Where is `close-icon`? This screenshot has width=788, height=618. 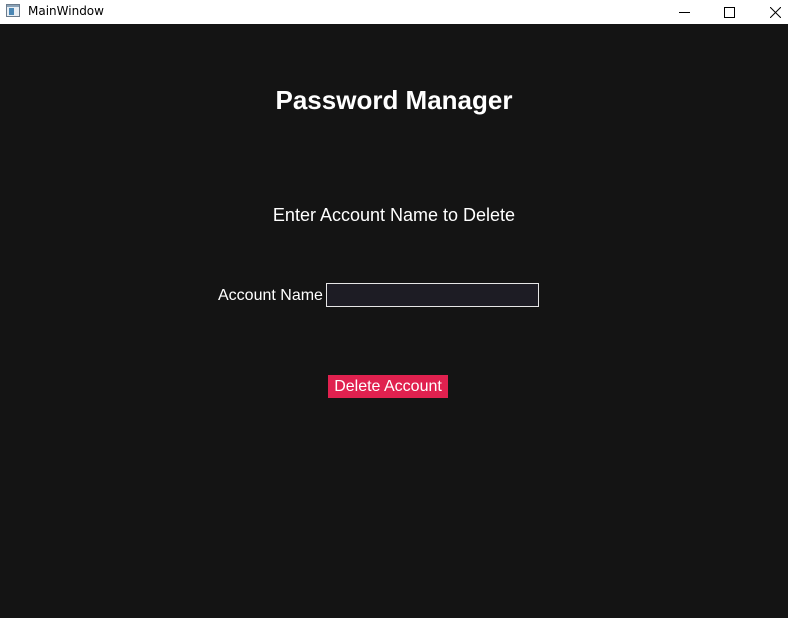 close-icon is located at coordinates (775, 12).